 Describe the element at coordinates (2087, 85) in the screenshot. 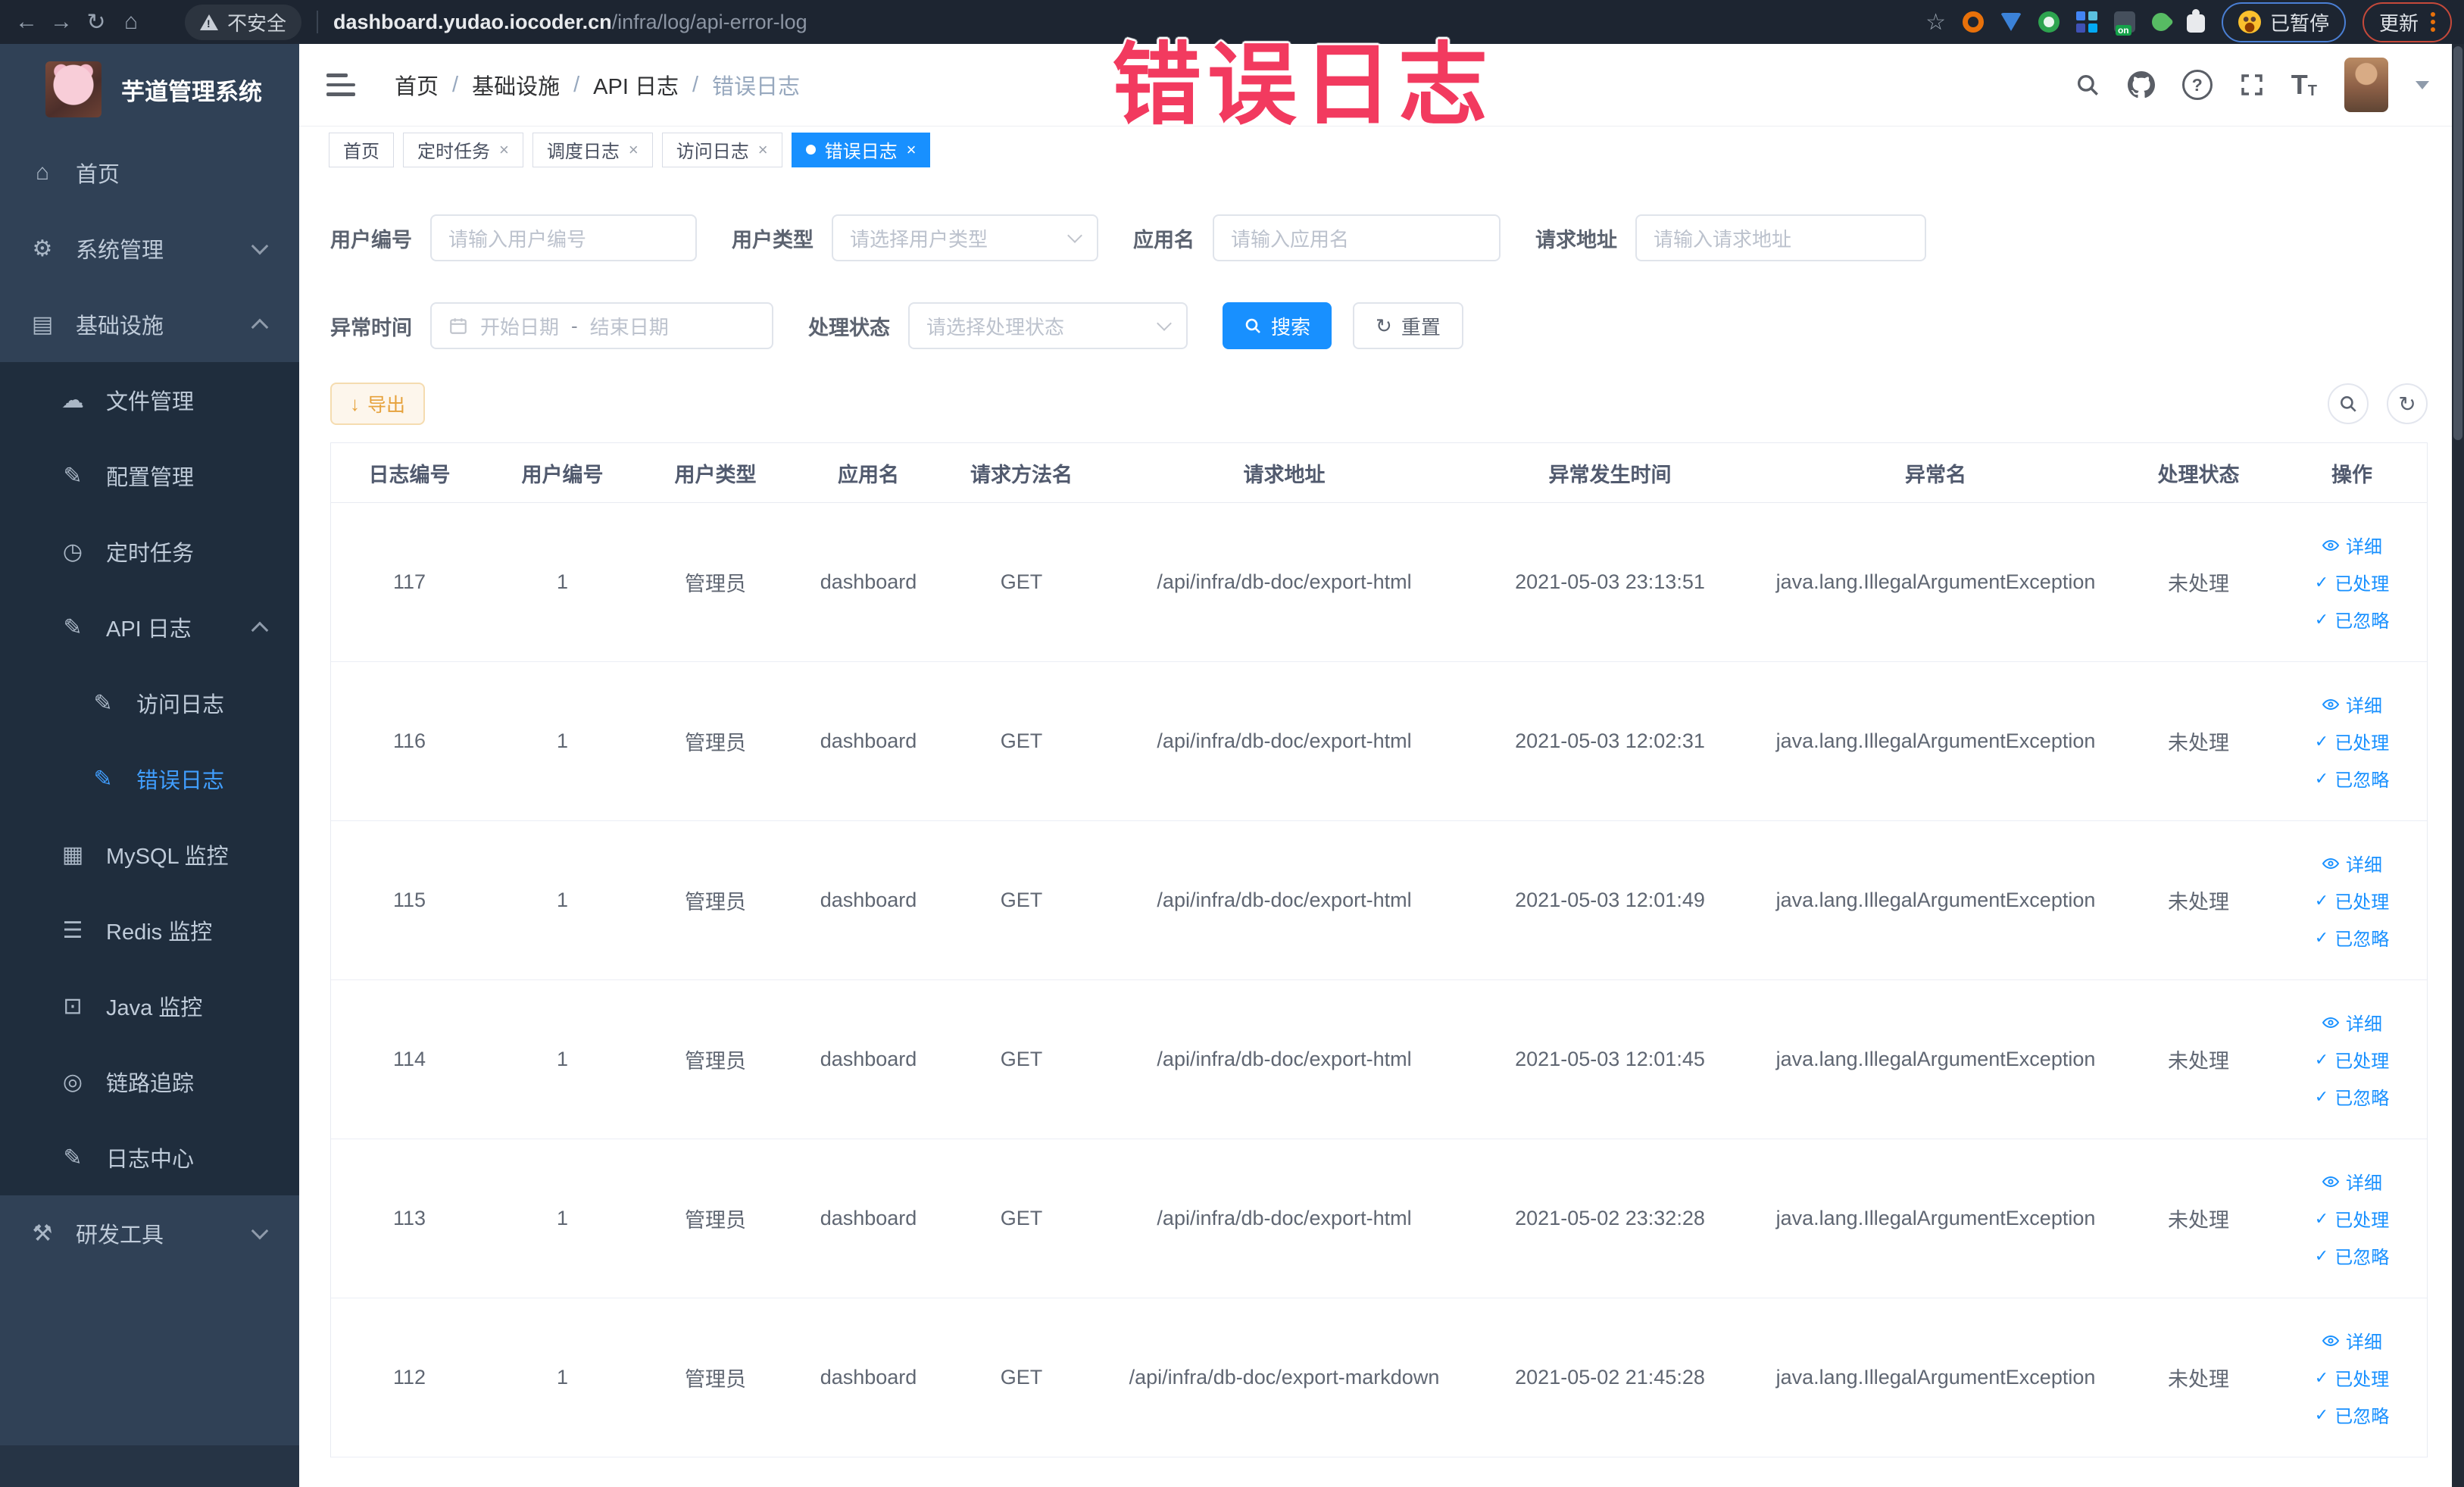

I see `search-icon` at that location.